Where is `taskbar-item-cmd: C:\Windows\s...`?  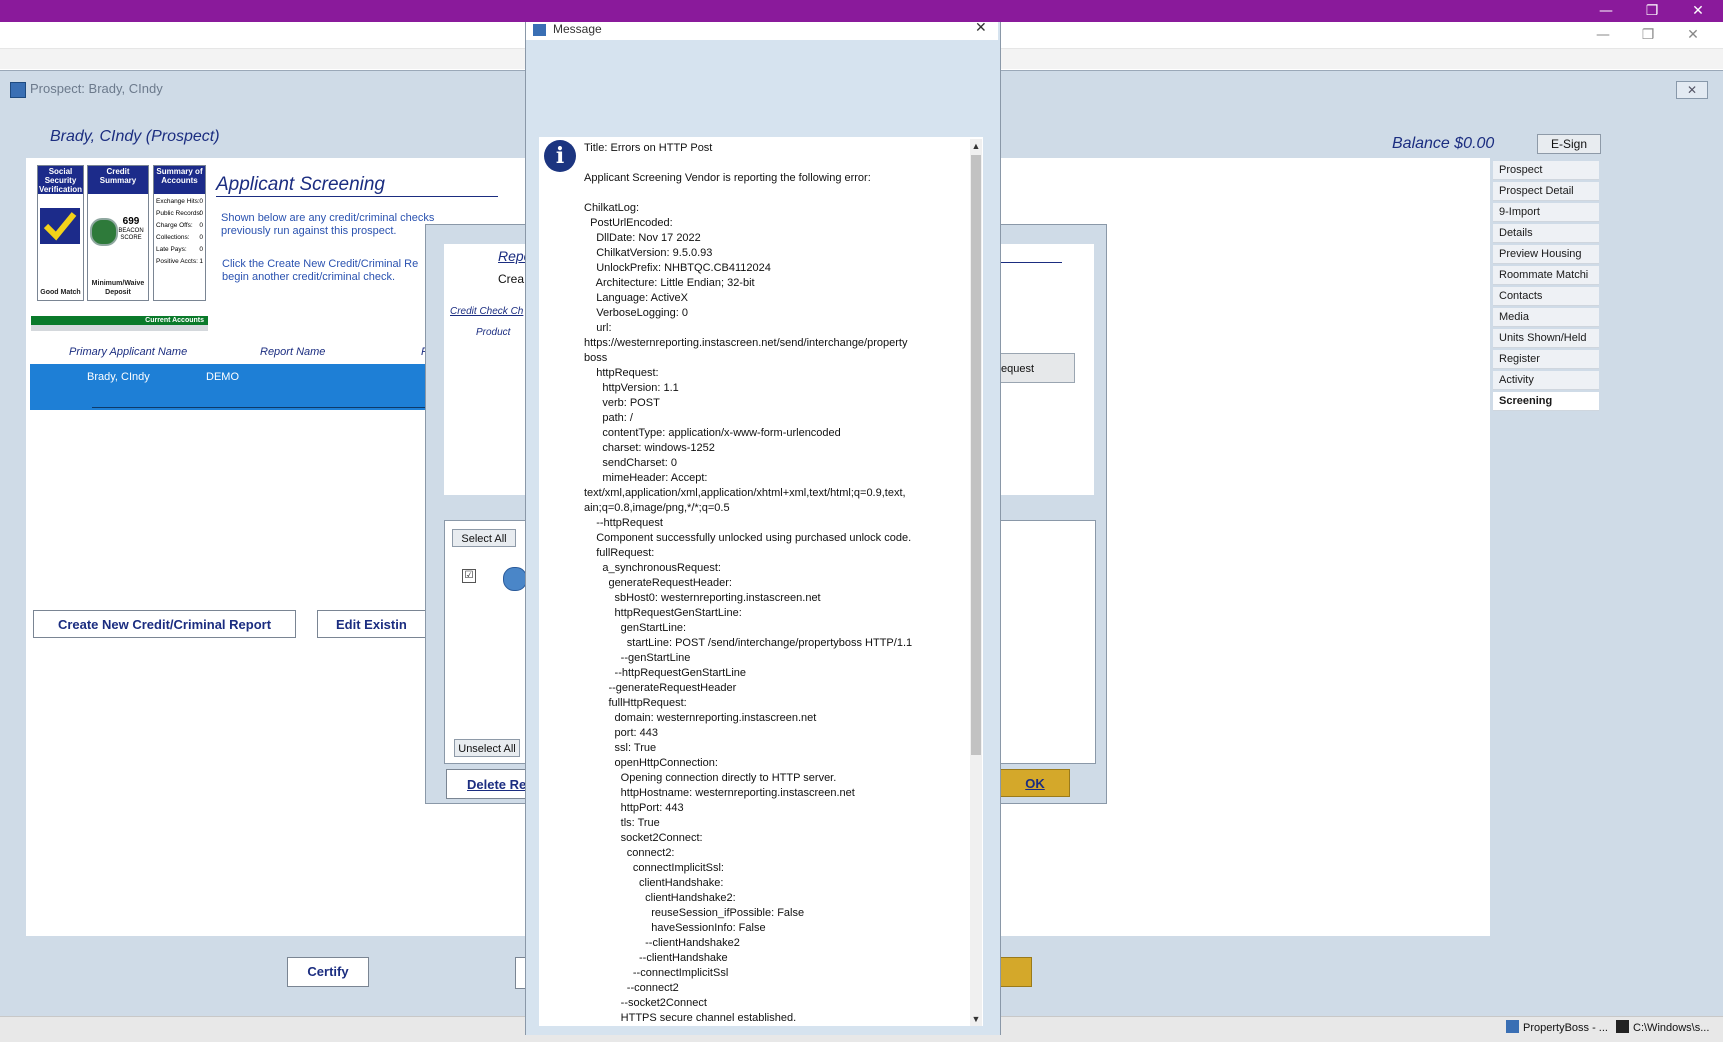
taskbar-item-cmd: C:\Windows\s... is located at coordinates (1668, 1028).